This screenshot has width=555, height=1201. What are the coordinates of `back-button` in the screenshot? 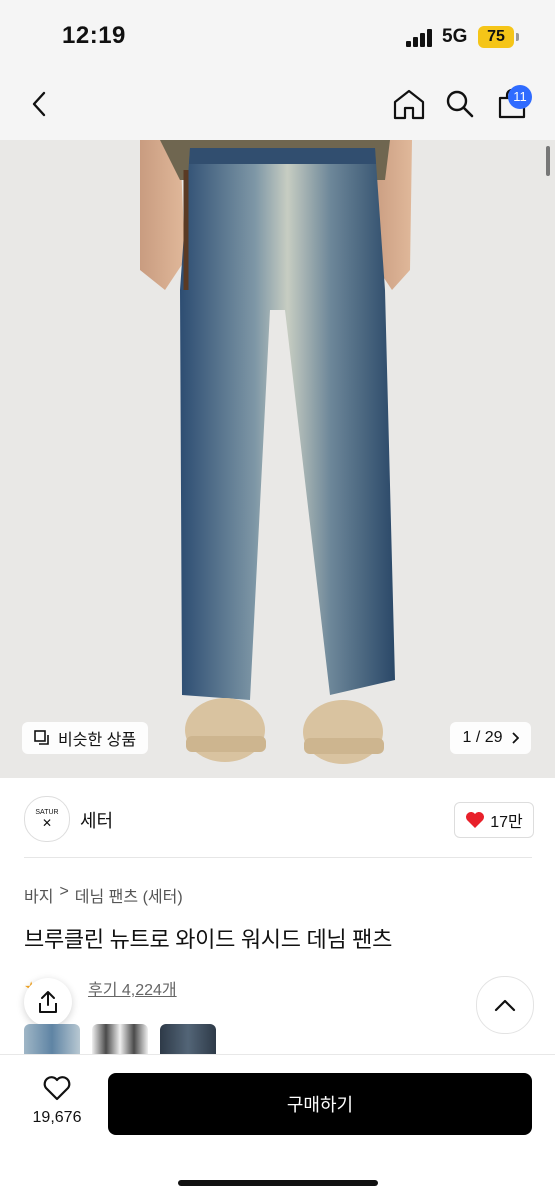 It's located at (40, 104).